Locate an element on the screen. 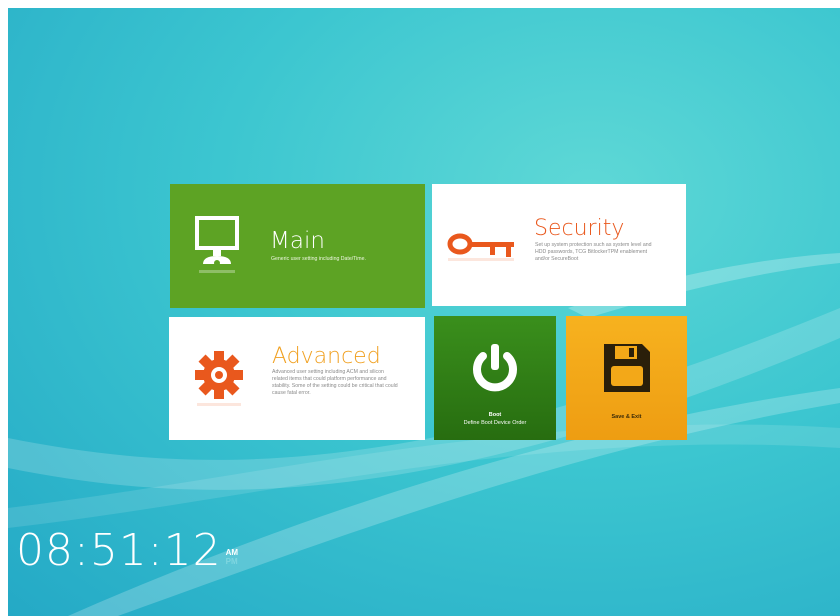  clock-am: AM is located at coordinates (232, 552).